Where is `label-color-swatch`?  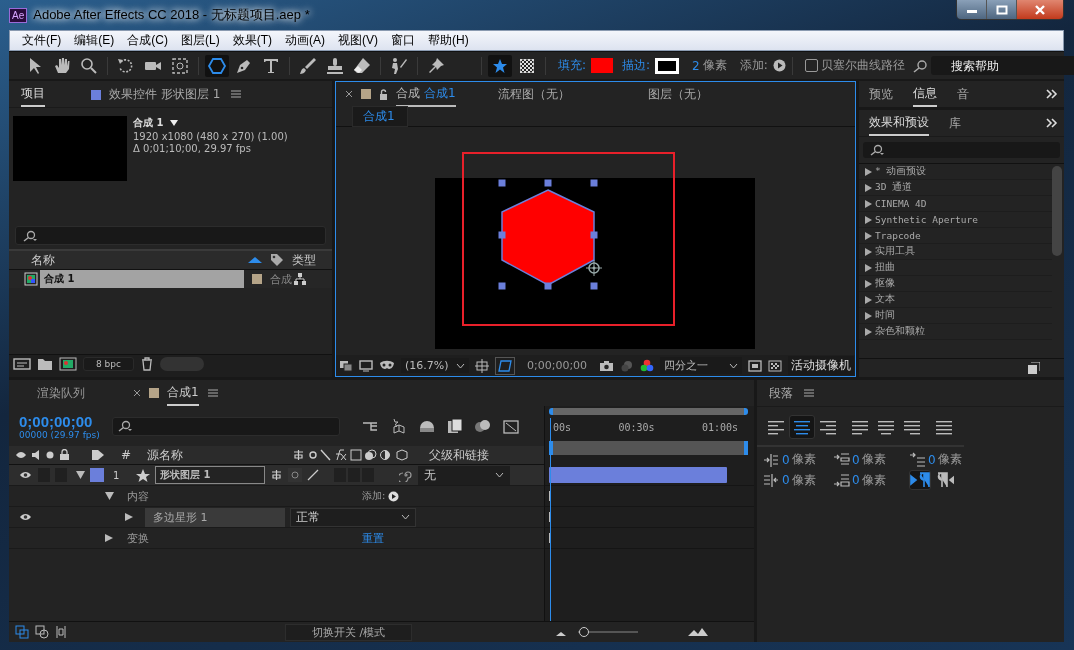 label-color-swatch is located at coordinates (257, 279).